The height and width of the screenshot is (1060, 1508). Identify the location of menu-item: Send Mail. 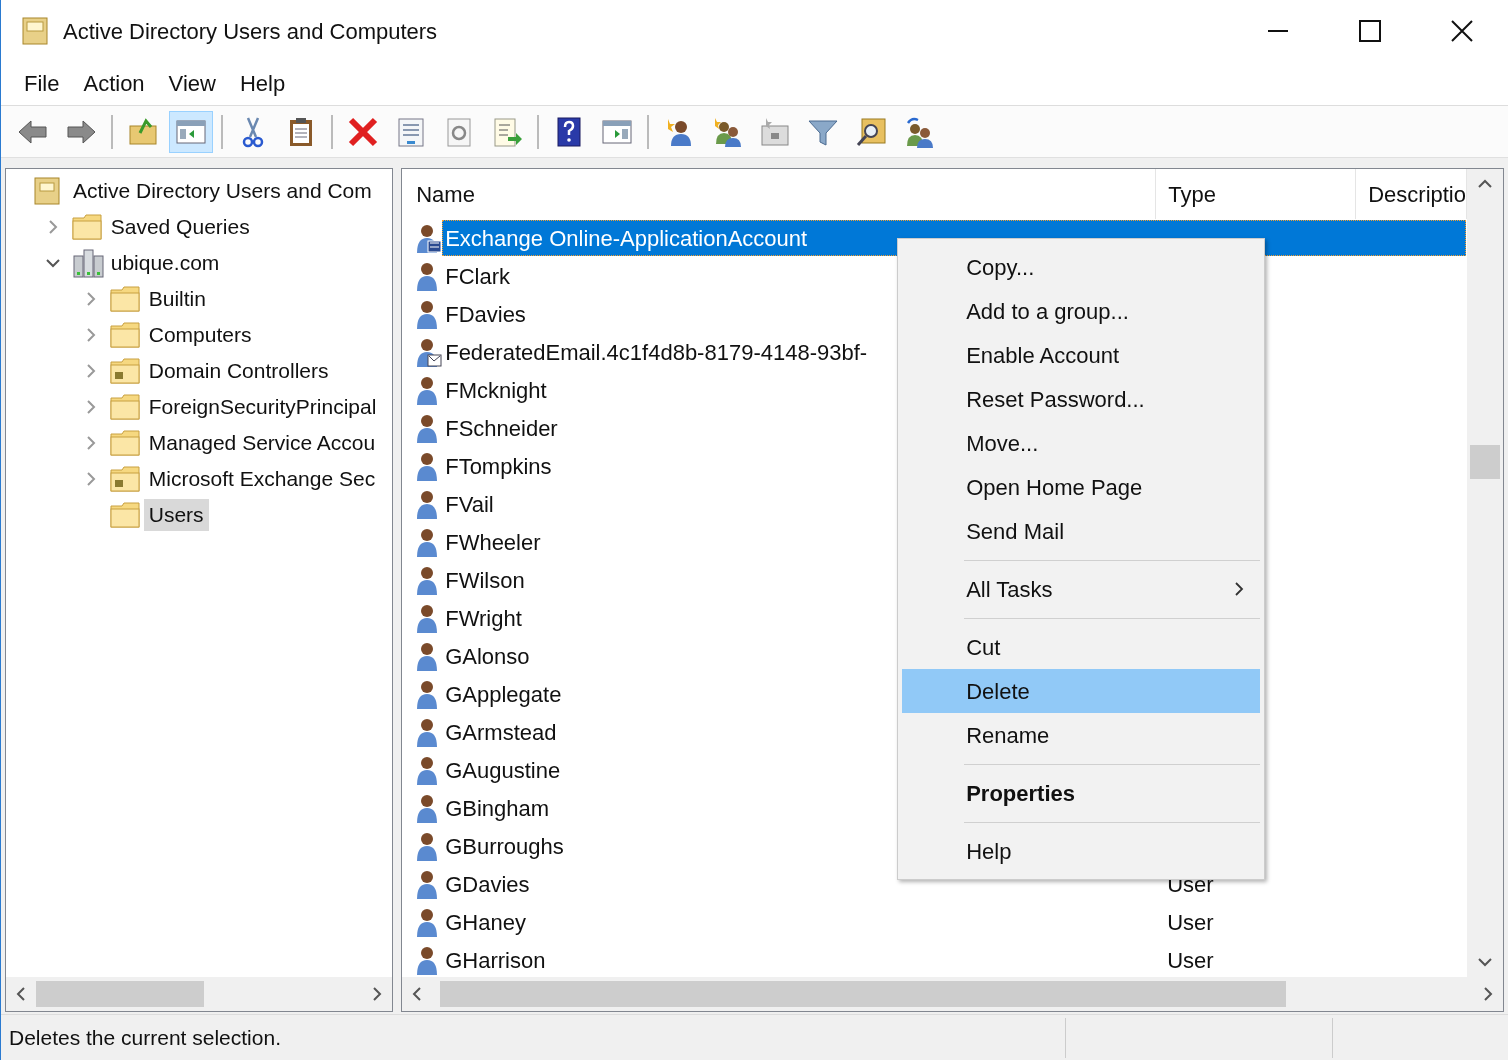
(1081, 531).